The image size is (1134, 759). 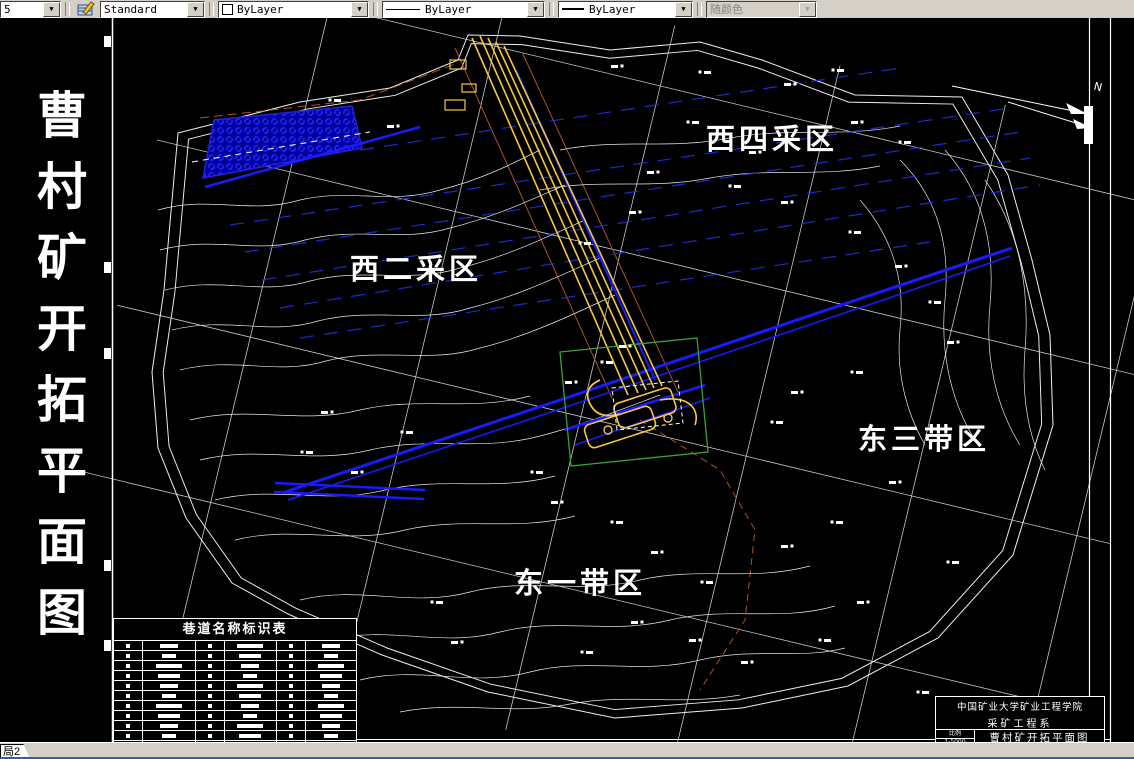 What do you see at coordinates (1019, 707) in the screenshot?
I see `title-block-school: 中国矿业大学矿业工程学院` at bounding box center [1019, 707].